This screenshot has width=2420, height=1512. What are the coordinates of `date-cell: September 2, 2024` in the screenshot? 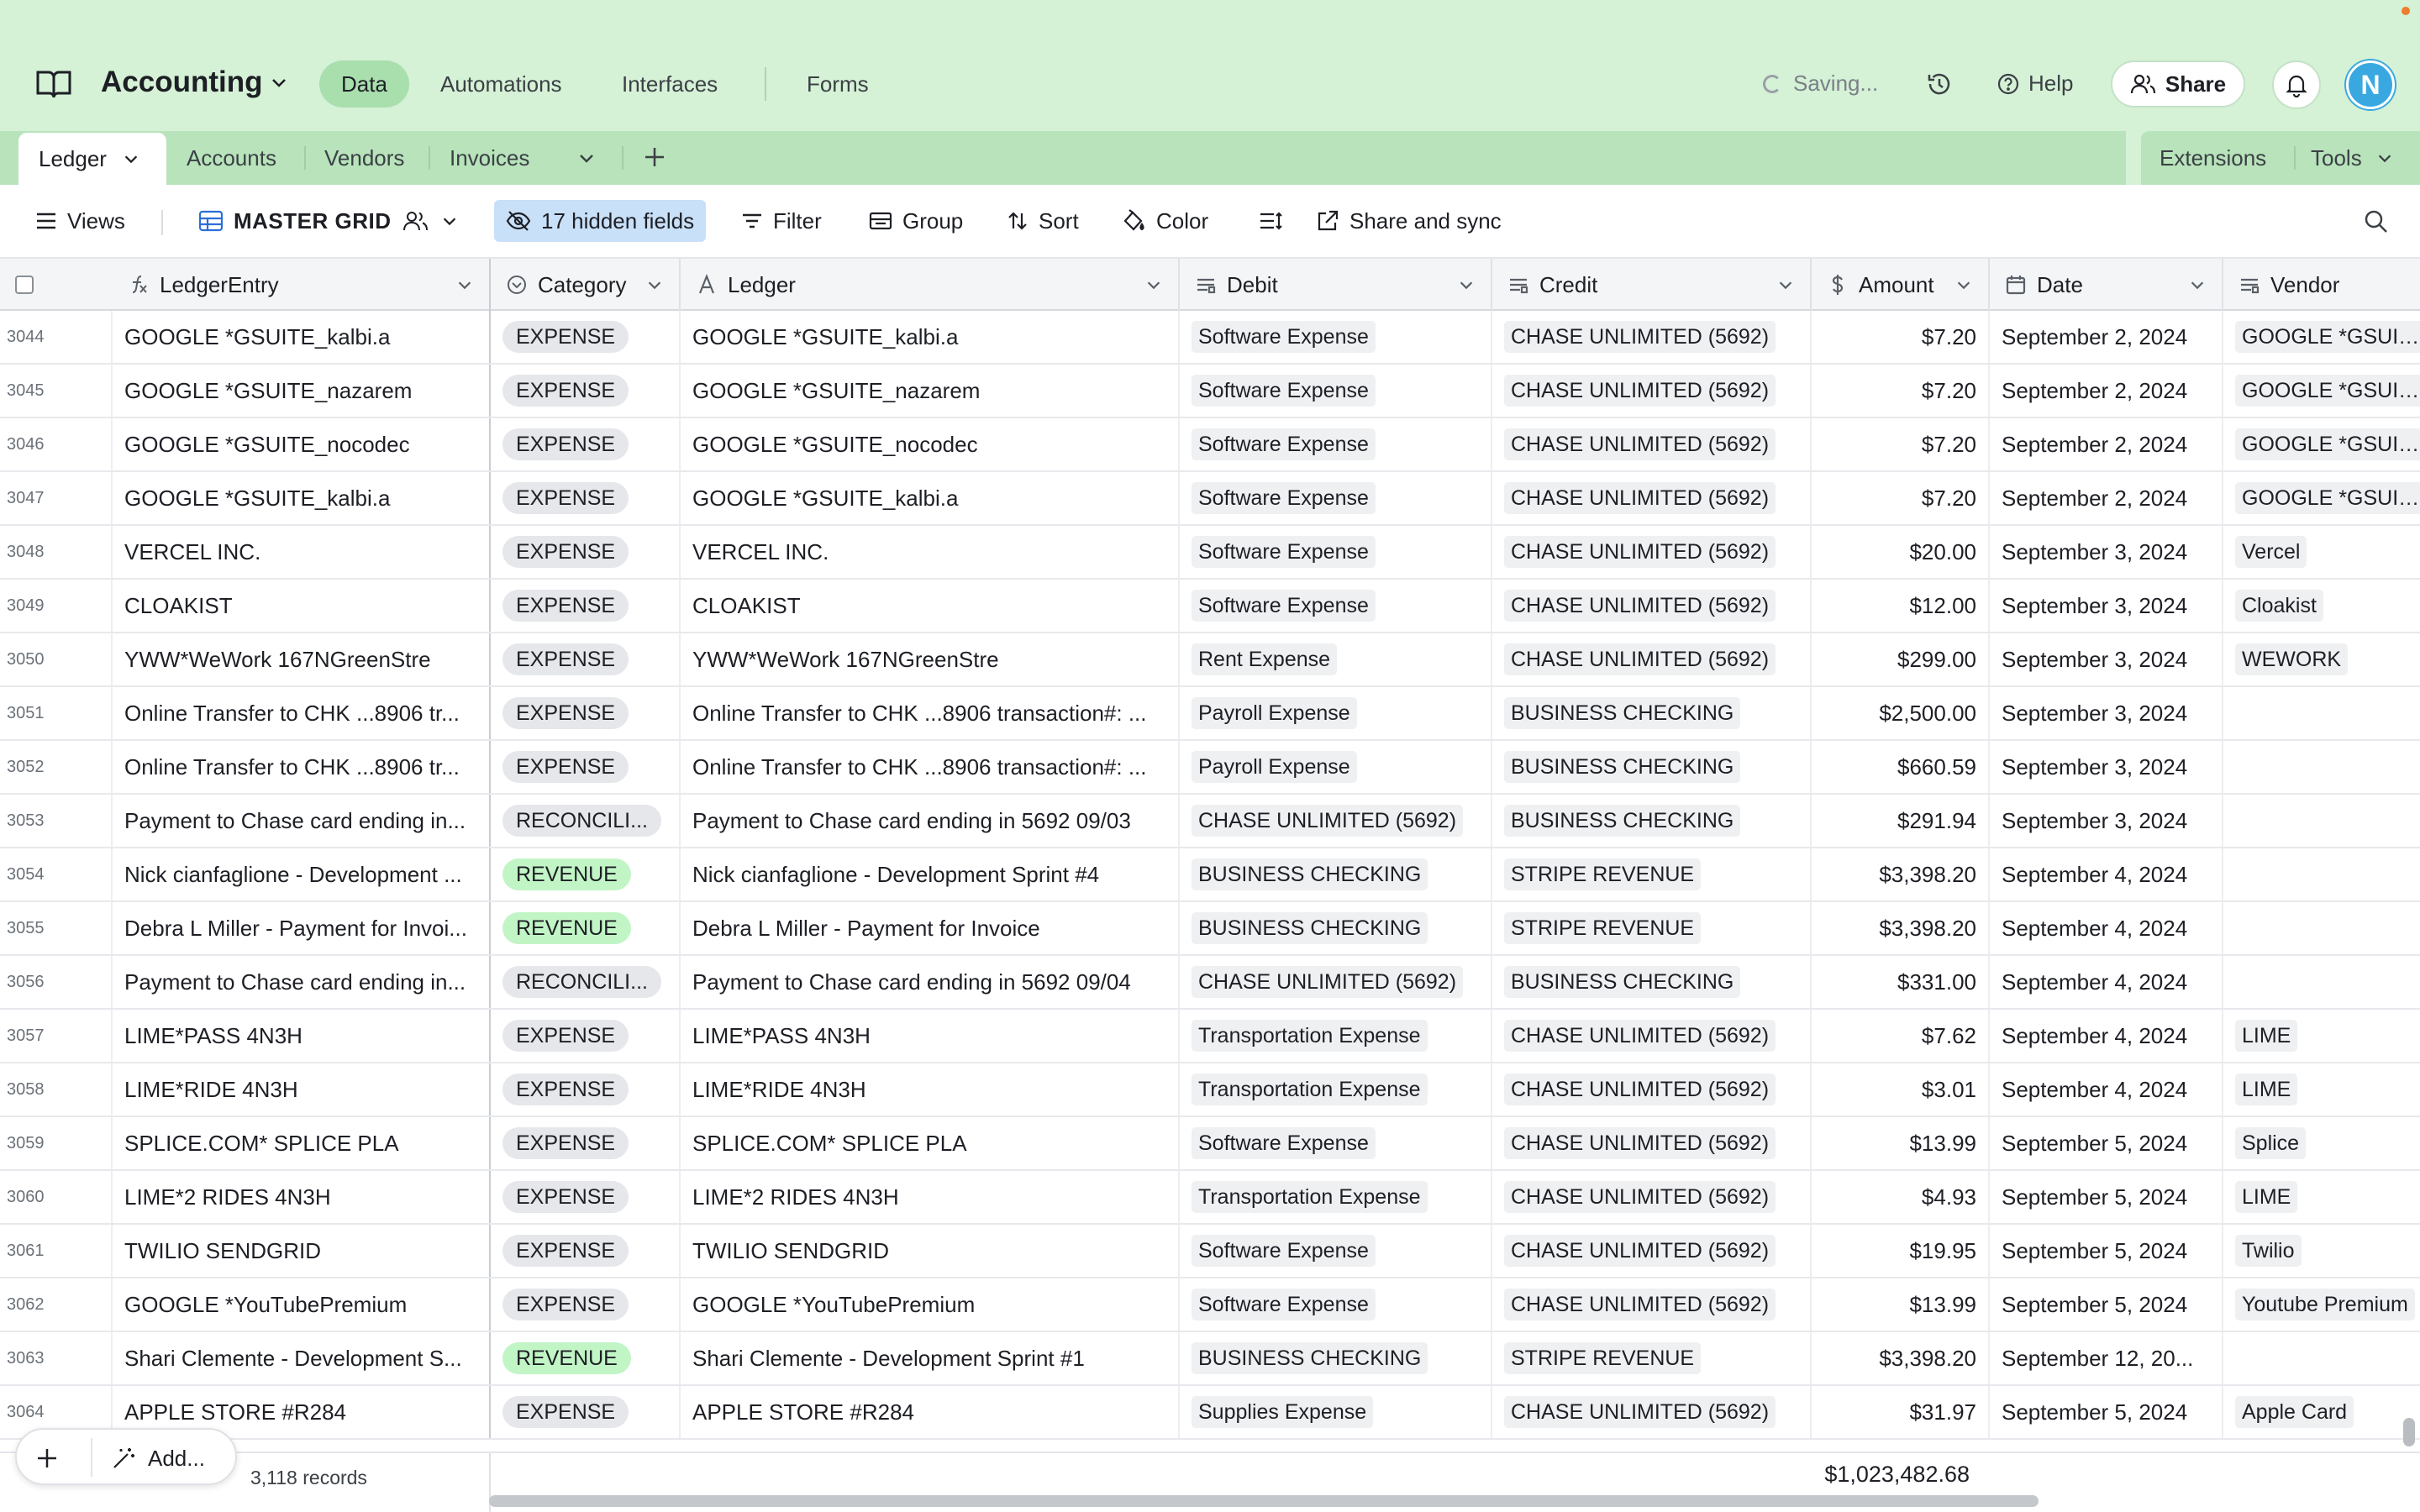 It's located at (2106, 337).